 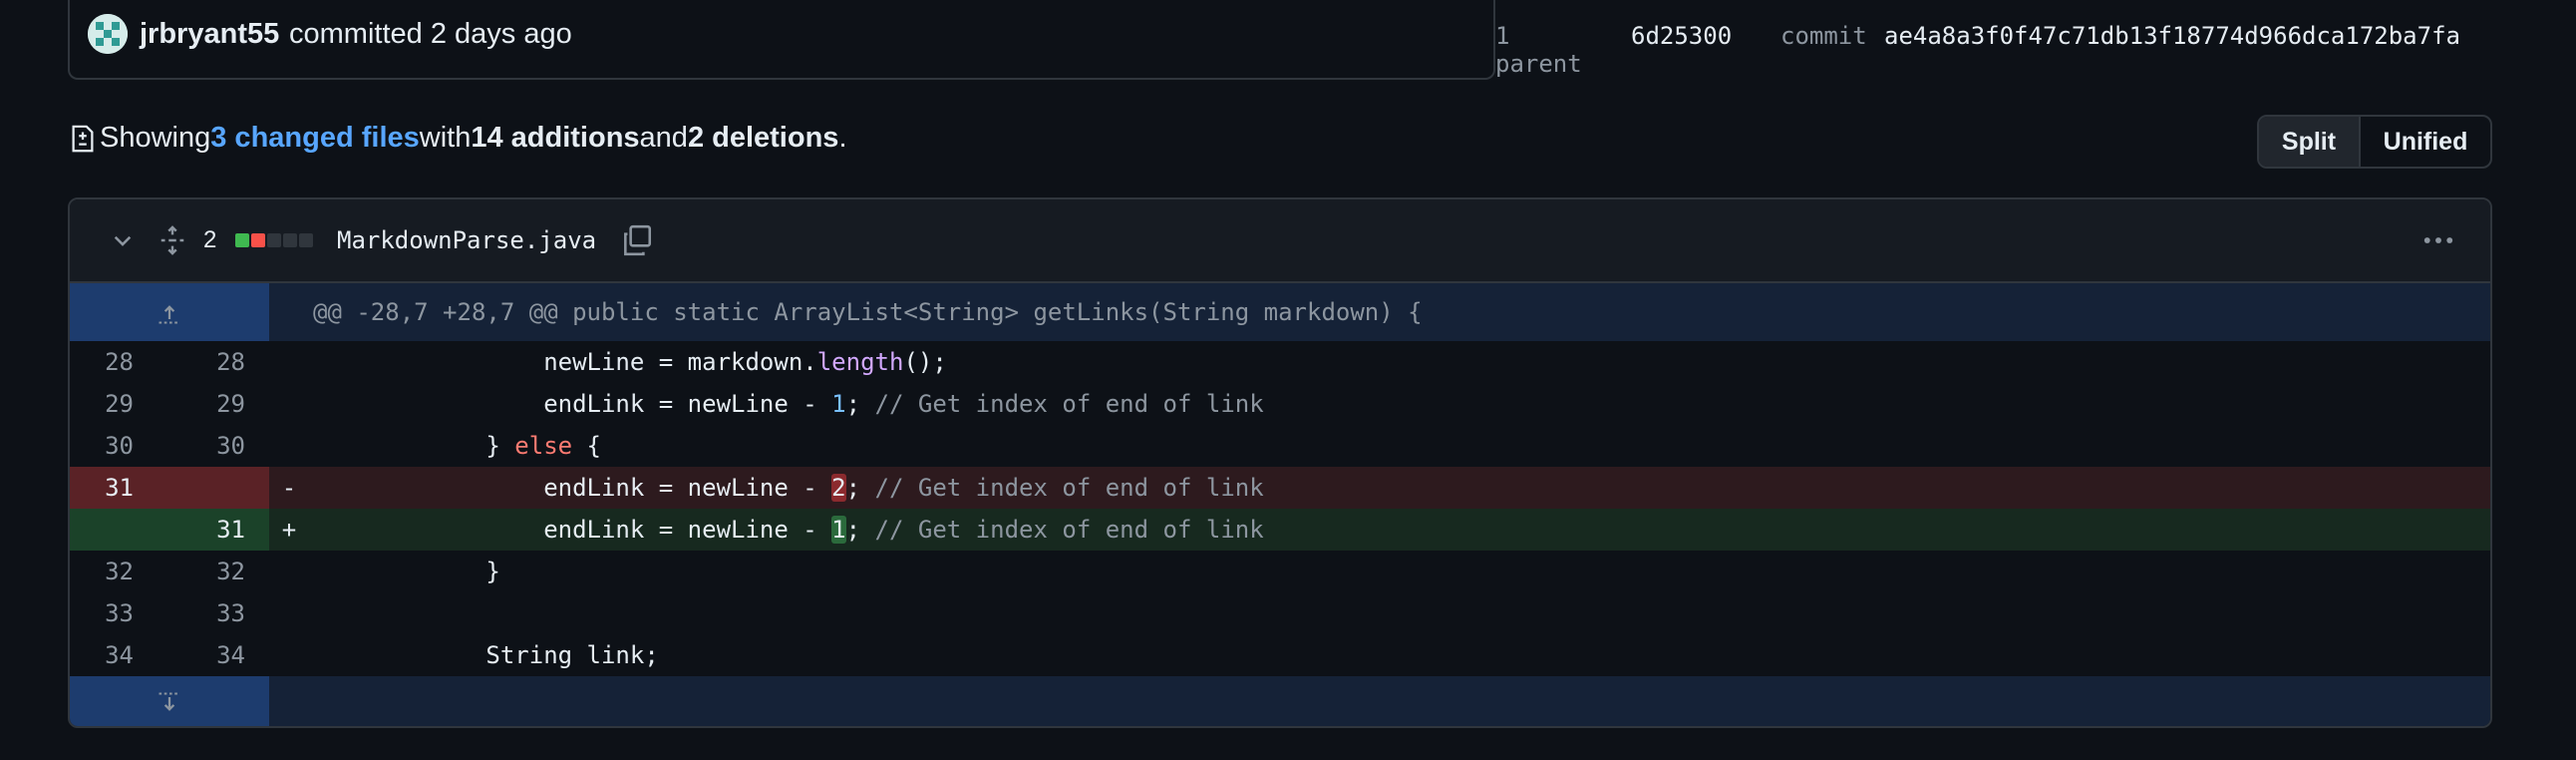 What do you see at coordinates (119, 488) in the screenshot?
I see `old-line-number: 31` at bounding box center [119, 488].